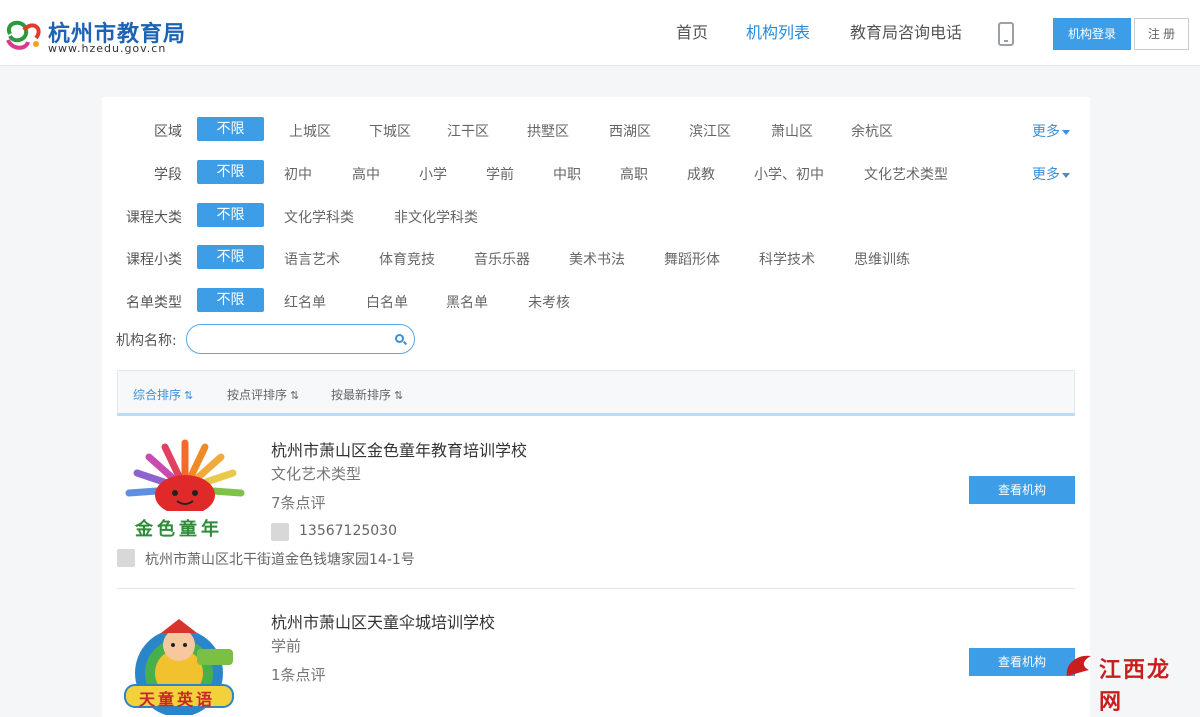 Image resolution: width=1200 pixels, height=717 pixels. What do you see at coordinates (361, 395) in the screenshot?
I see `sort-label: 按最新排序` at bounding box center [361, 395].